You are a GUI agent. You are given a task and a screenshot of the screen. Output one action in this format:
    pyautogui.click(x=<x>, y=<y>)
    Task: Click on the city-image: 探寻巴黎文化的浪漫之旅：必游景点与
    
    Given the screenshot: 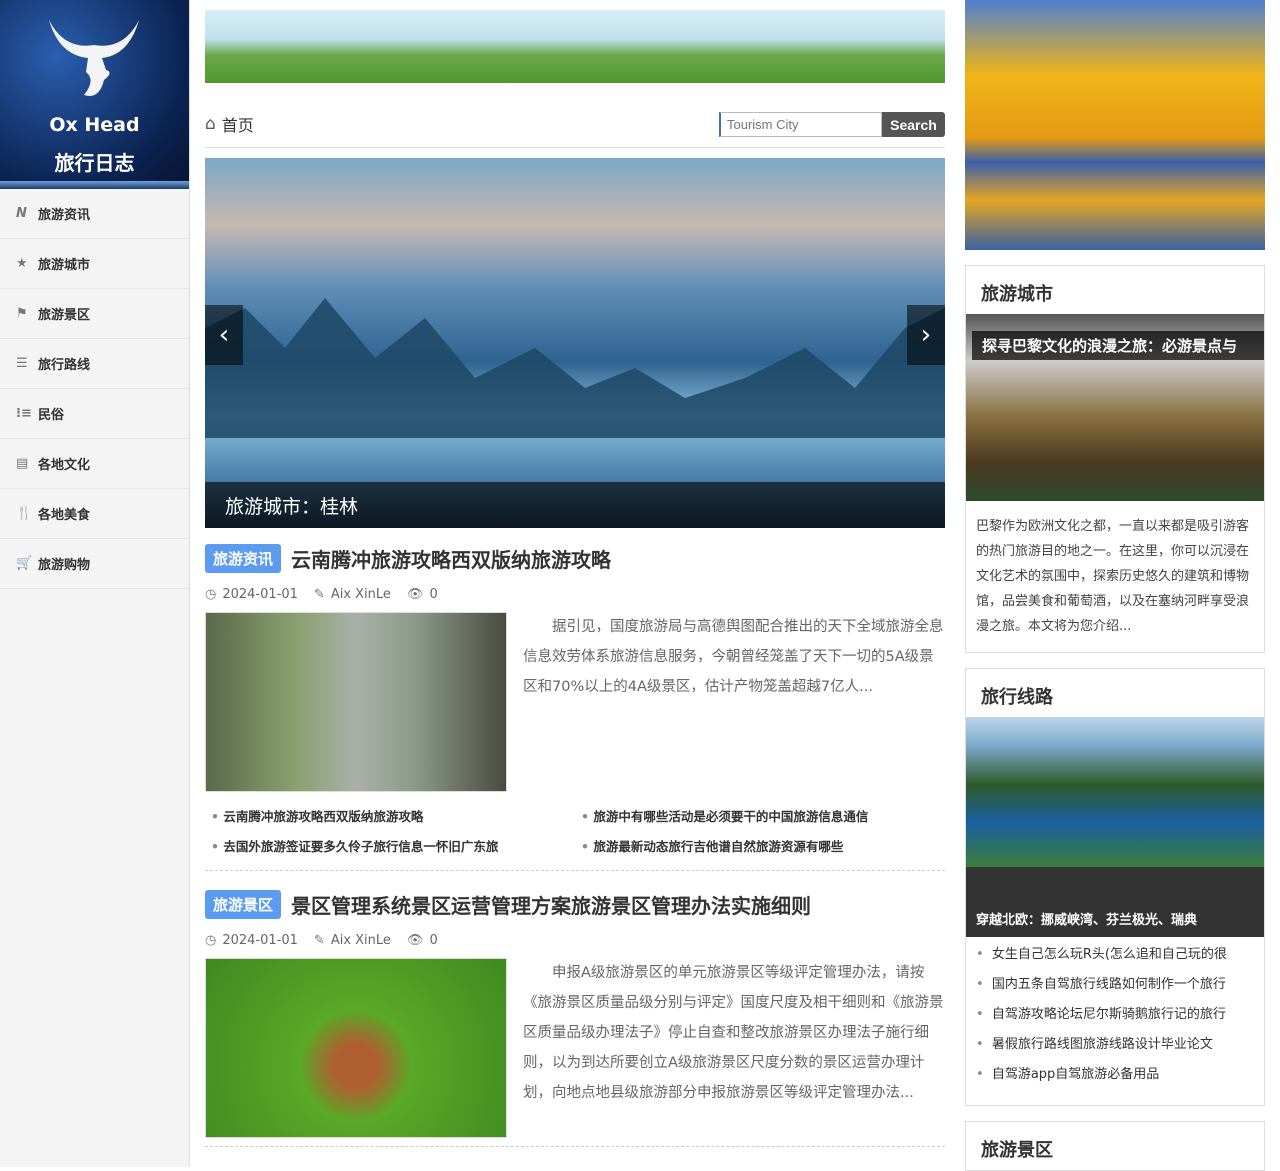 What is the action you would take?
    pyautogui.click(x=1115, y=407)
    